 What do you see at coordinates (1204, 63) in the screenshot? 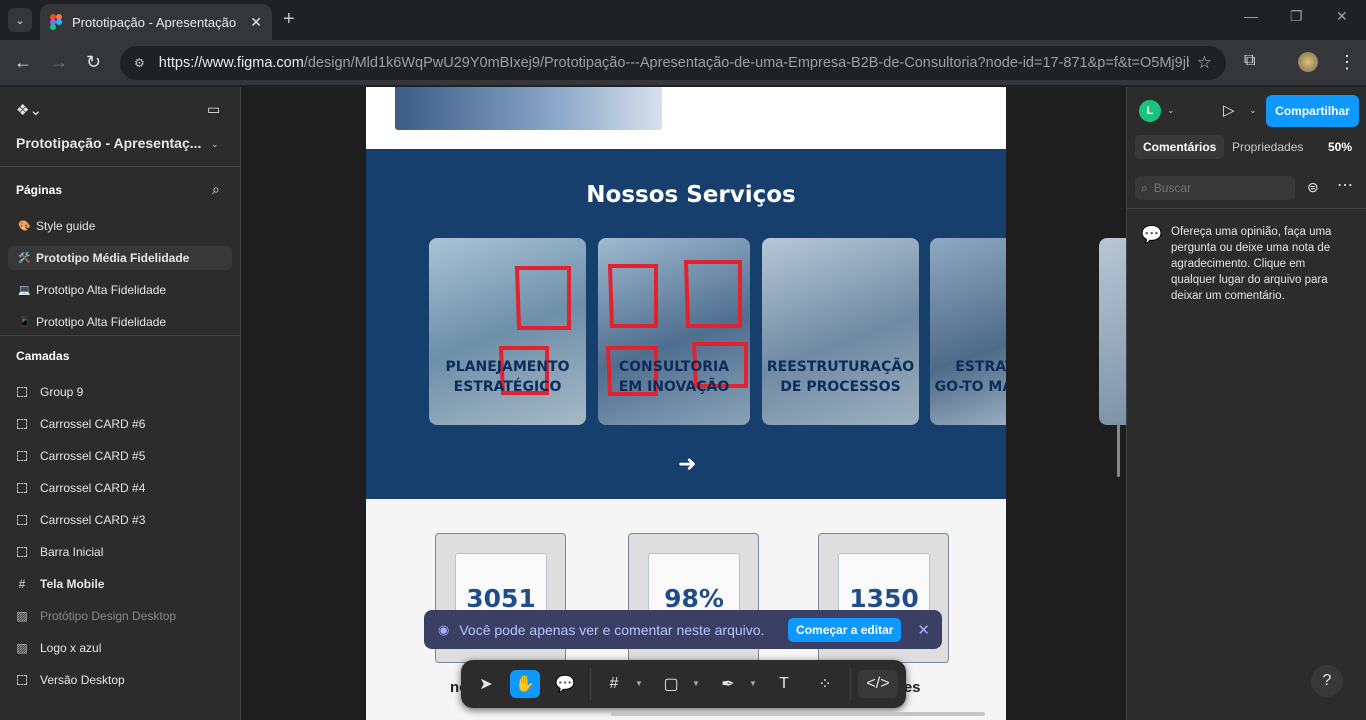
I see `bookmark-star-icon: ☆` at bounding box center [1204, 63].